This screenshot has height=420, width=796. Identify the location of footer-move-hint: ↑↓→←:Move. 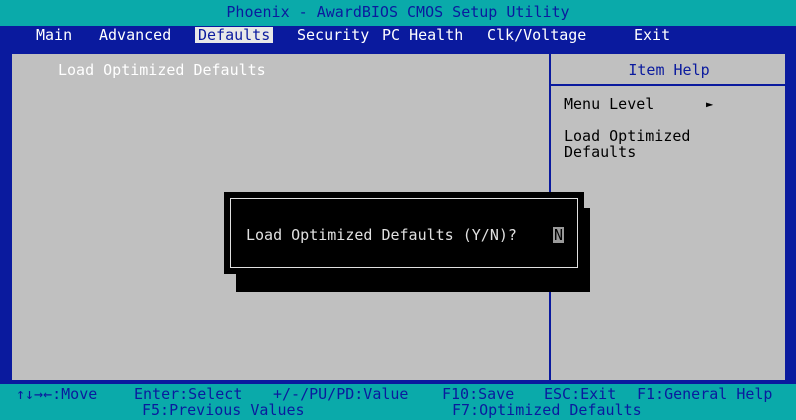
(57, 394).